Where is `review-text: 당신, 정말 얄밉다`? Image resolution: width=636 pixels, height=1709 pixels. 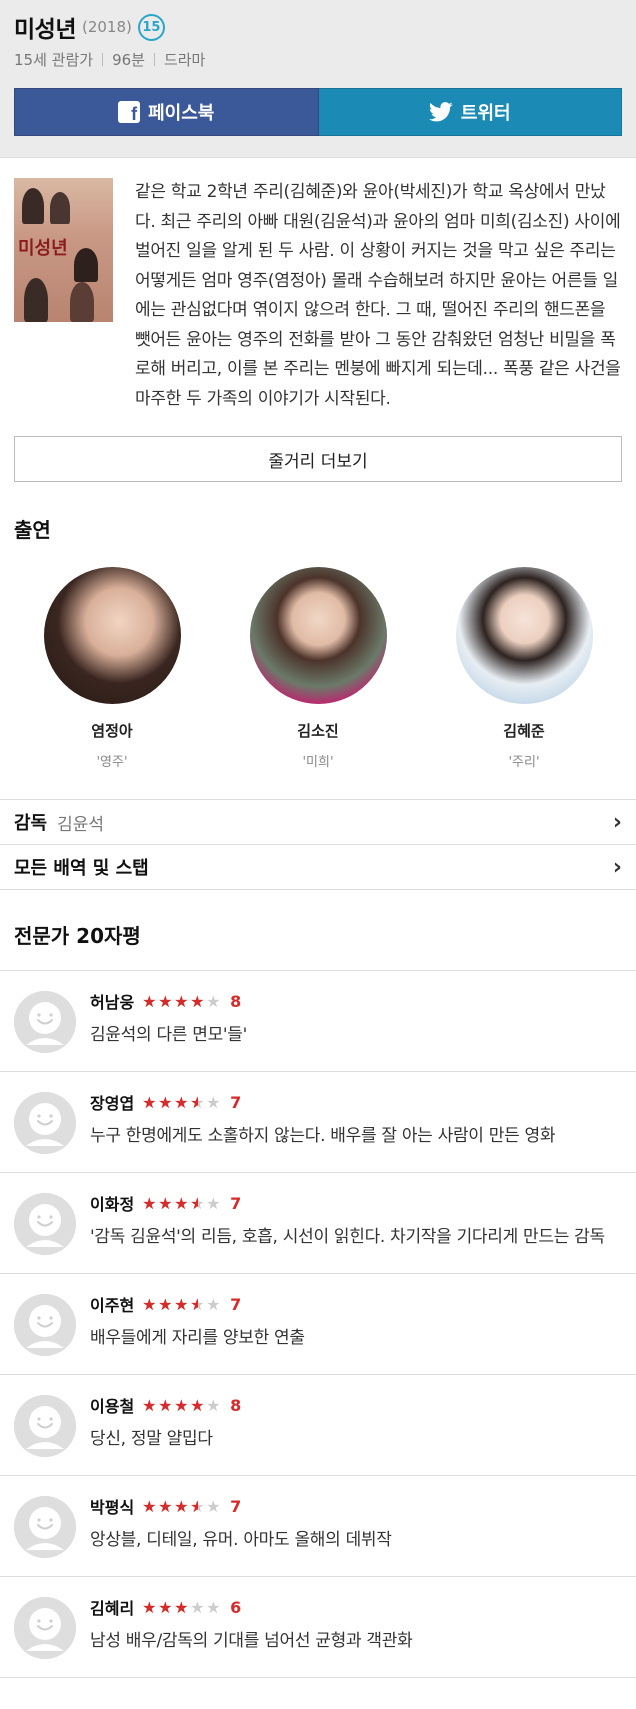 review-text: 당신, 정말 얄밉다 is located at coordinates (151, 1439).